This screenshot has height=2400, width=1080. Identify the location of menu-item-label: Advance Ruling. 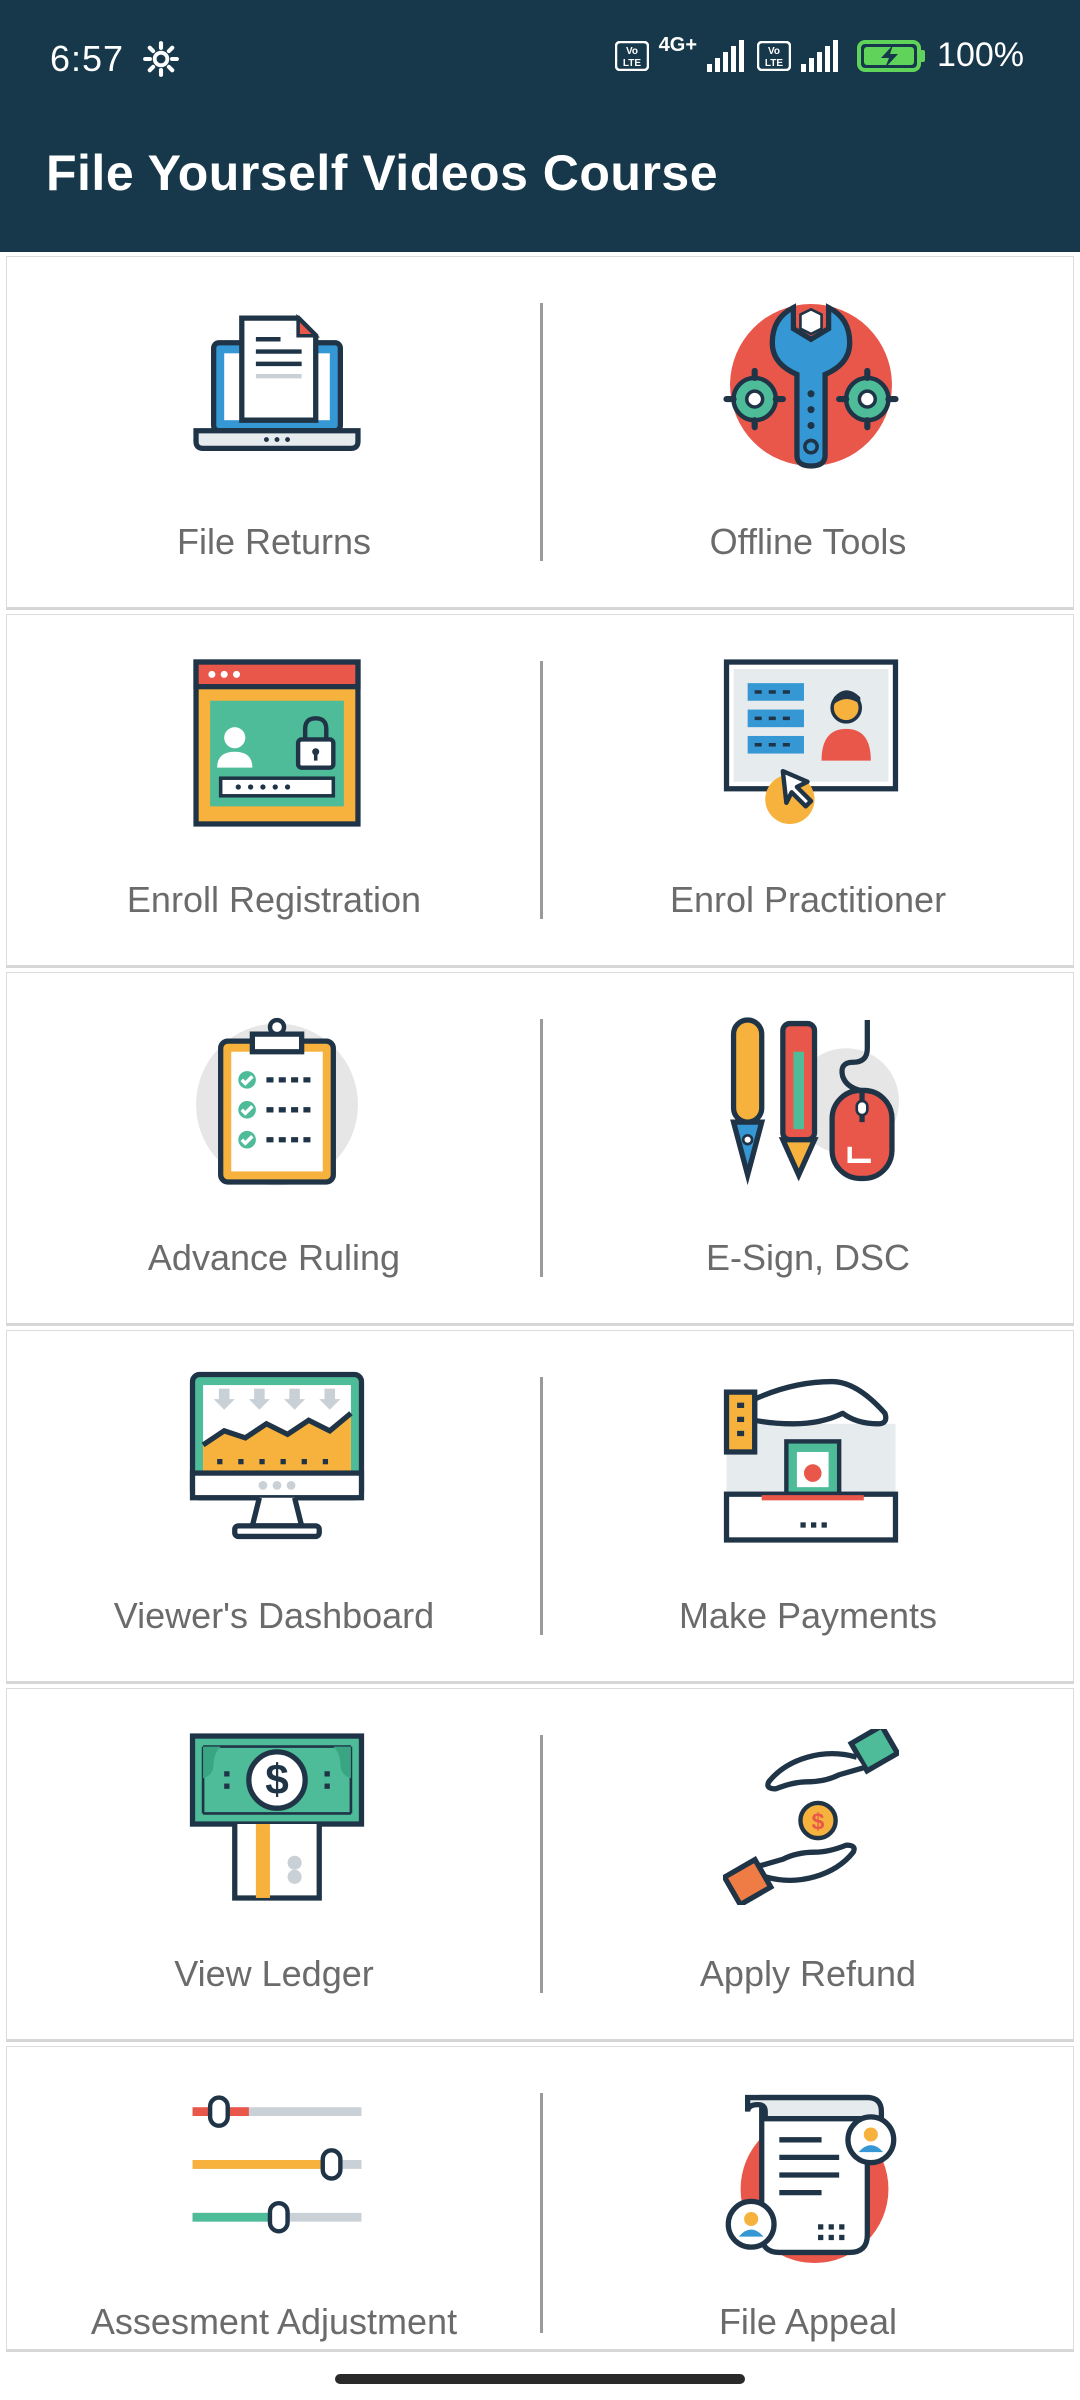
(274, 1257).